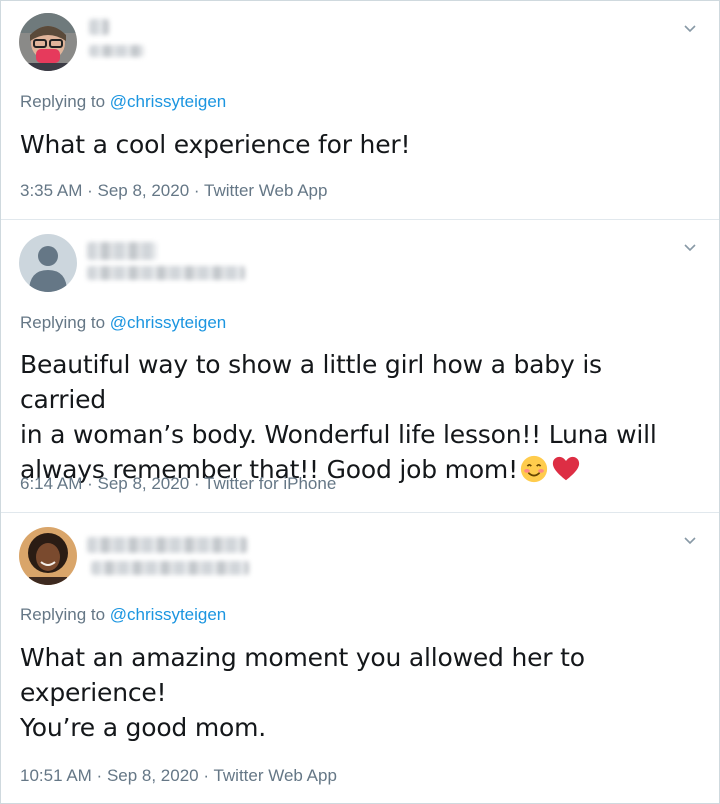 This screenshot has height=804, width=720. Describe the element at coordinates (51, 483) in the screenshot. I see `tweet-time: 6:14 AM` at that location.